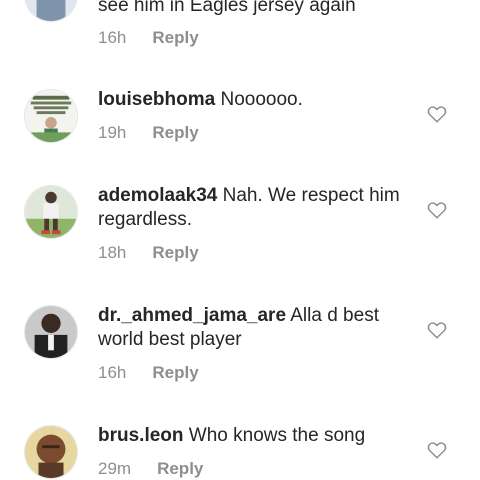 This screenshot has height=480, width=480. I want to click on comment-username: brus.leon, so click(141, 435).